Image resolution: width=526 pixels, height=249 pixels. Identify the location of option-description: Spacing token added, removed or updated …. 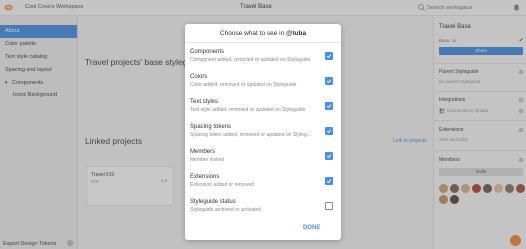
(250, 135).